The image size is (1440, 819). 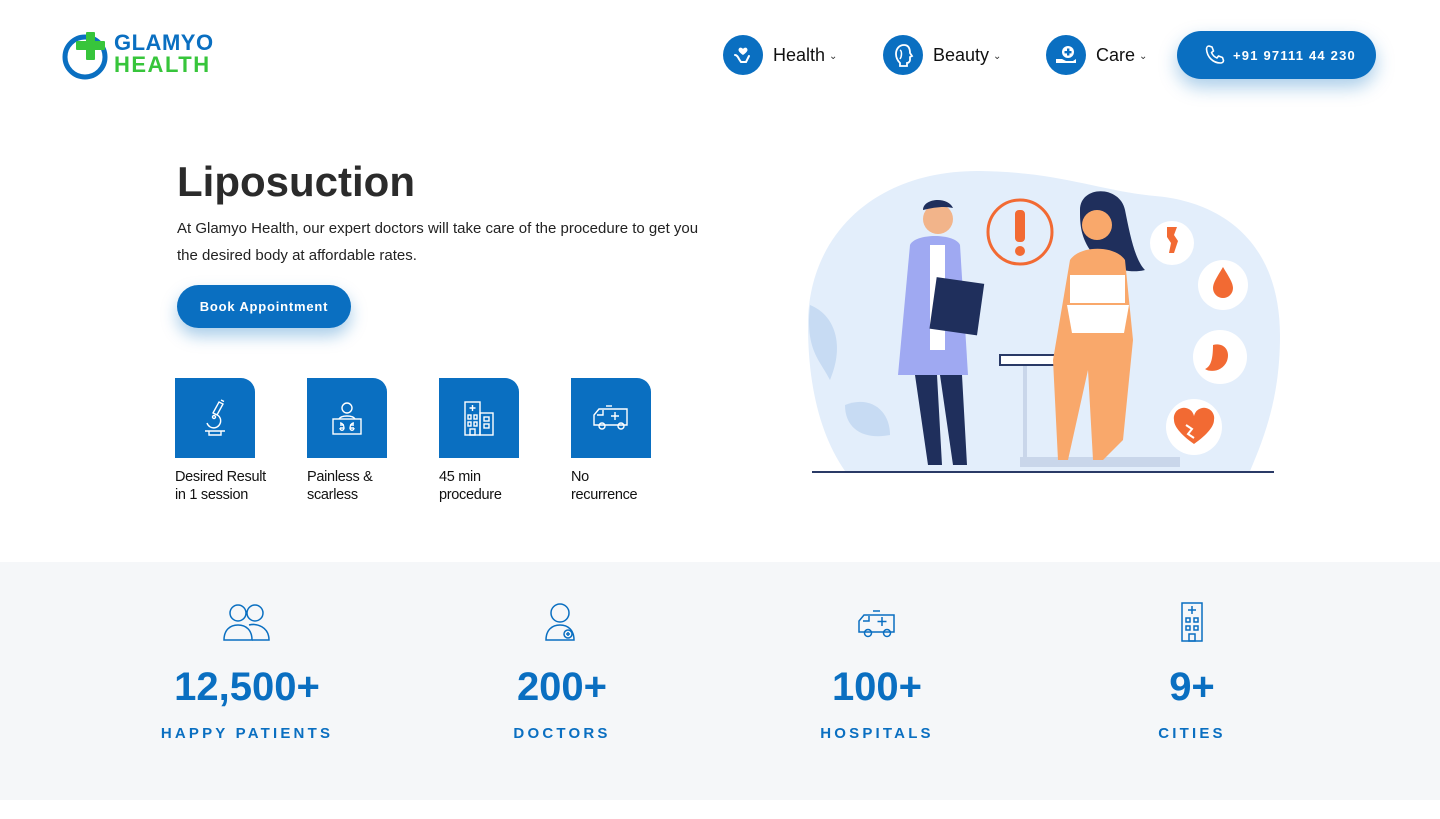 I want to click on logo-cross-icon, so click(x=85, y=56).